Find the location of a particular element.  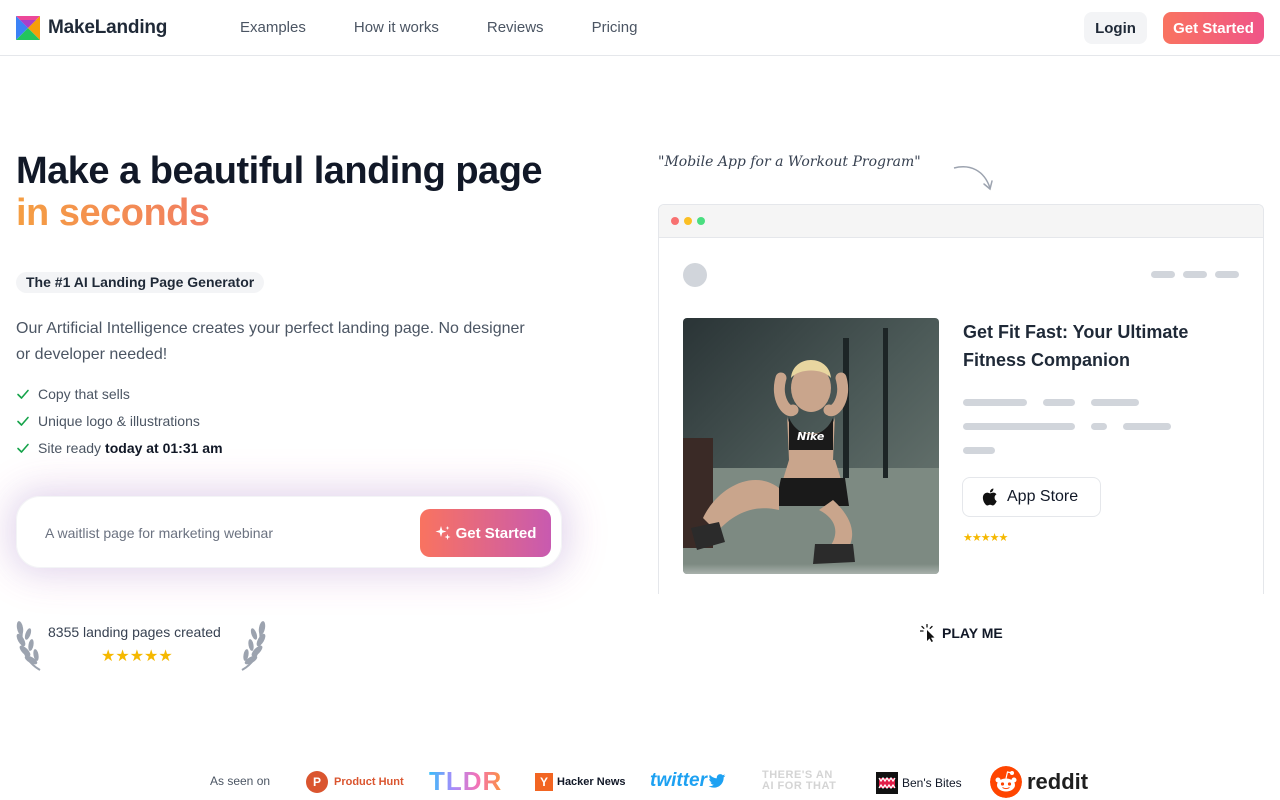

brand-logo: MakeLanding is located at coordinates (91, 28).